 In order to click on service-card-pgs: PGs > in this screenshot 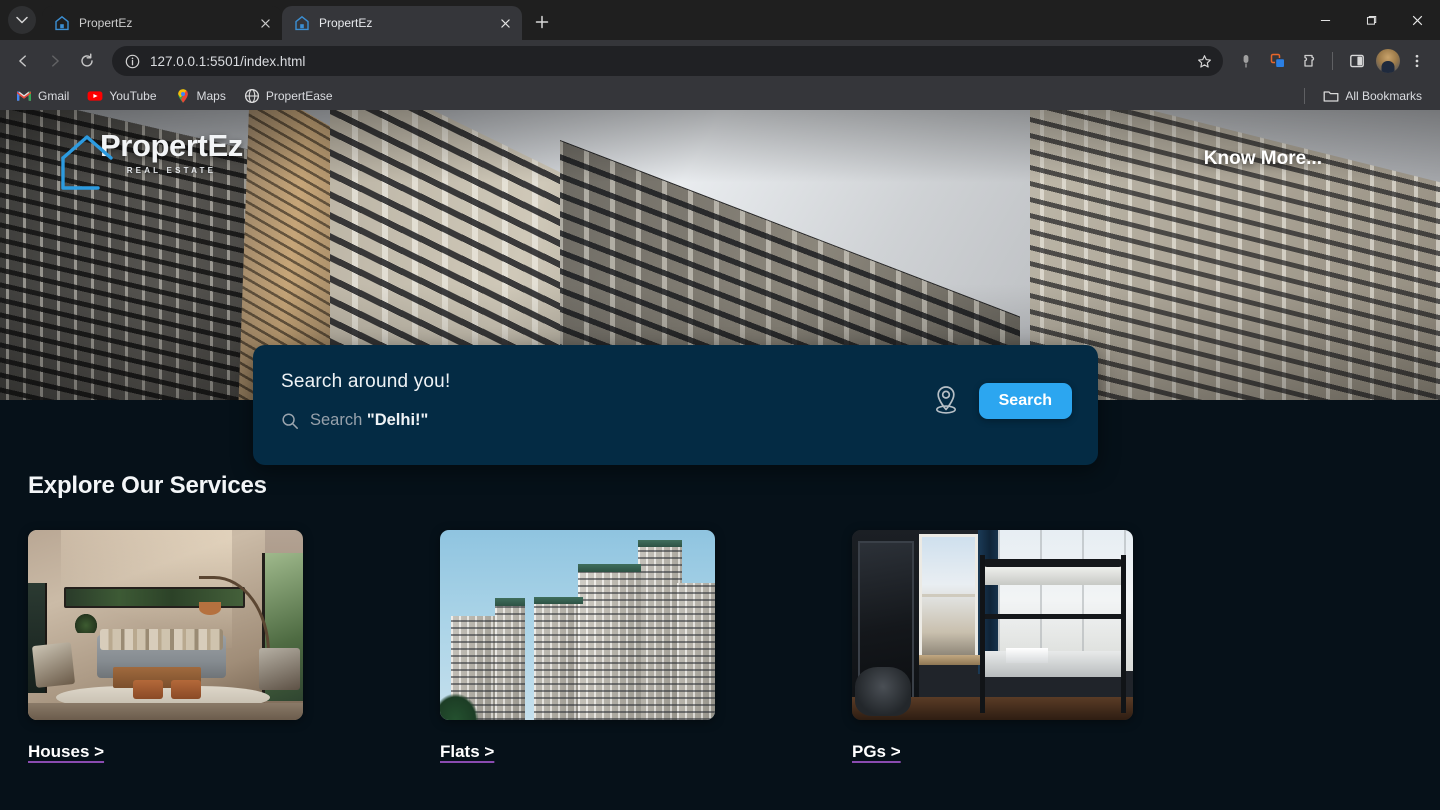, I will do `click(1002, 646)`.